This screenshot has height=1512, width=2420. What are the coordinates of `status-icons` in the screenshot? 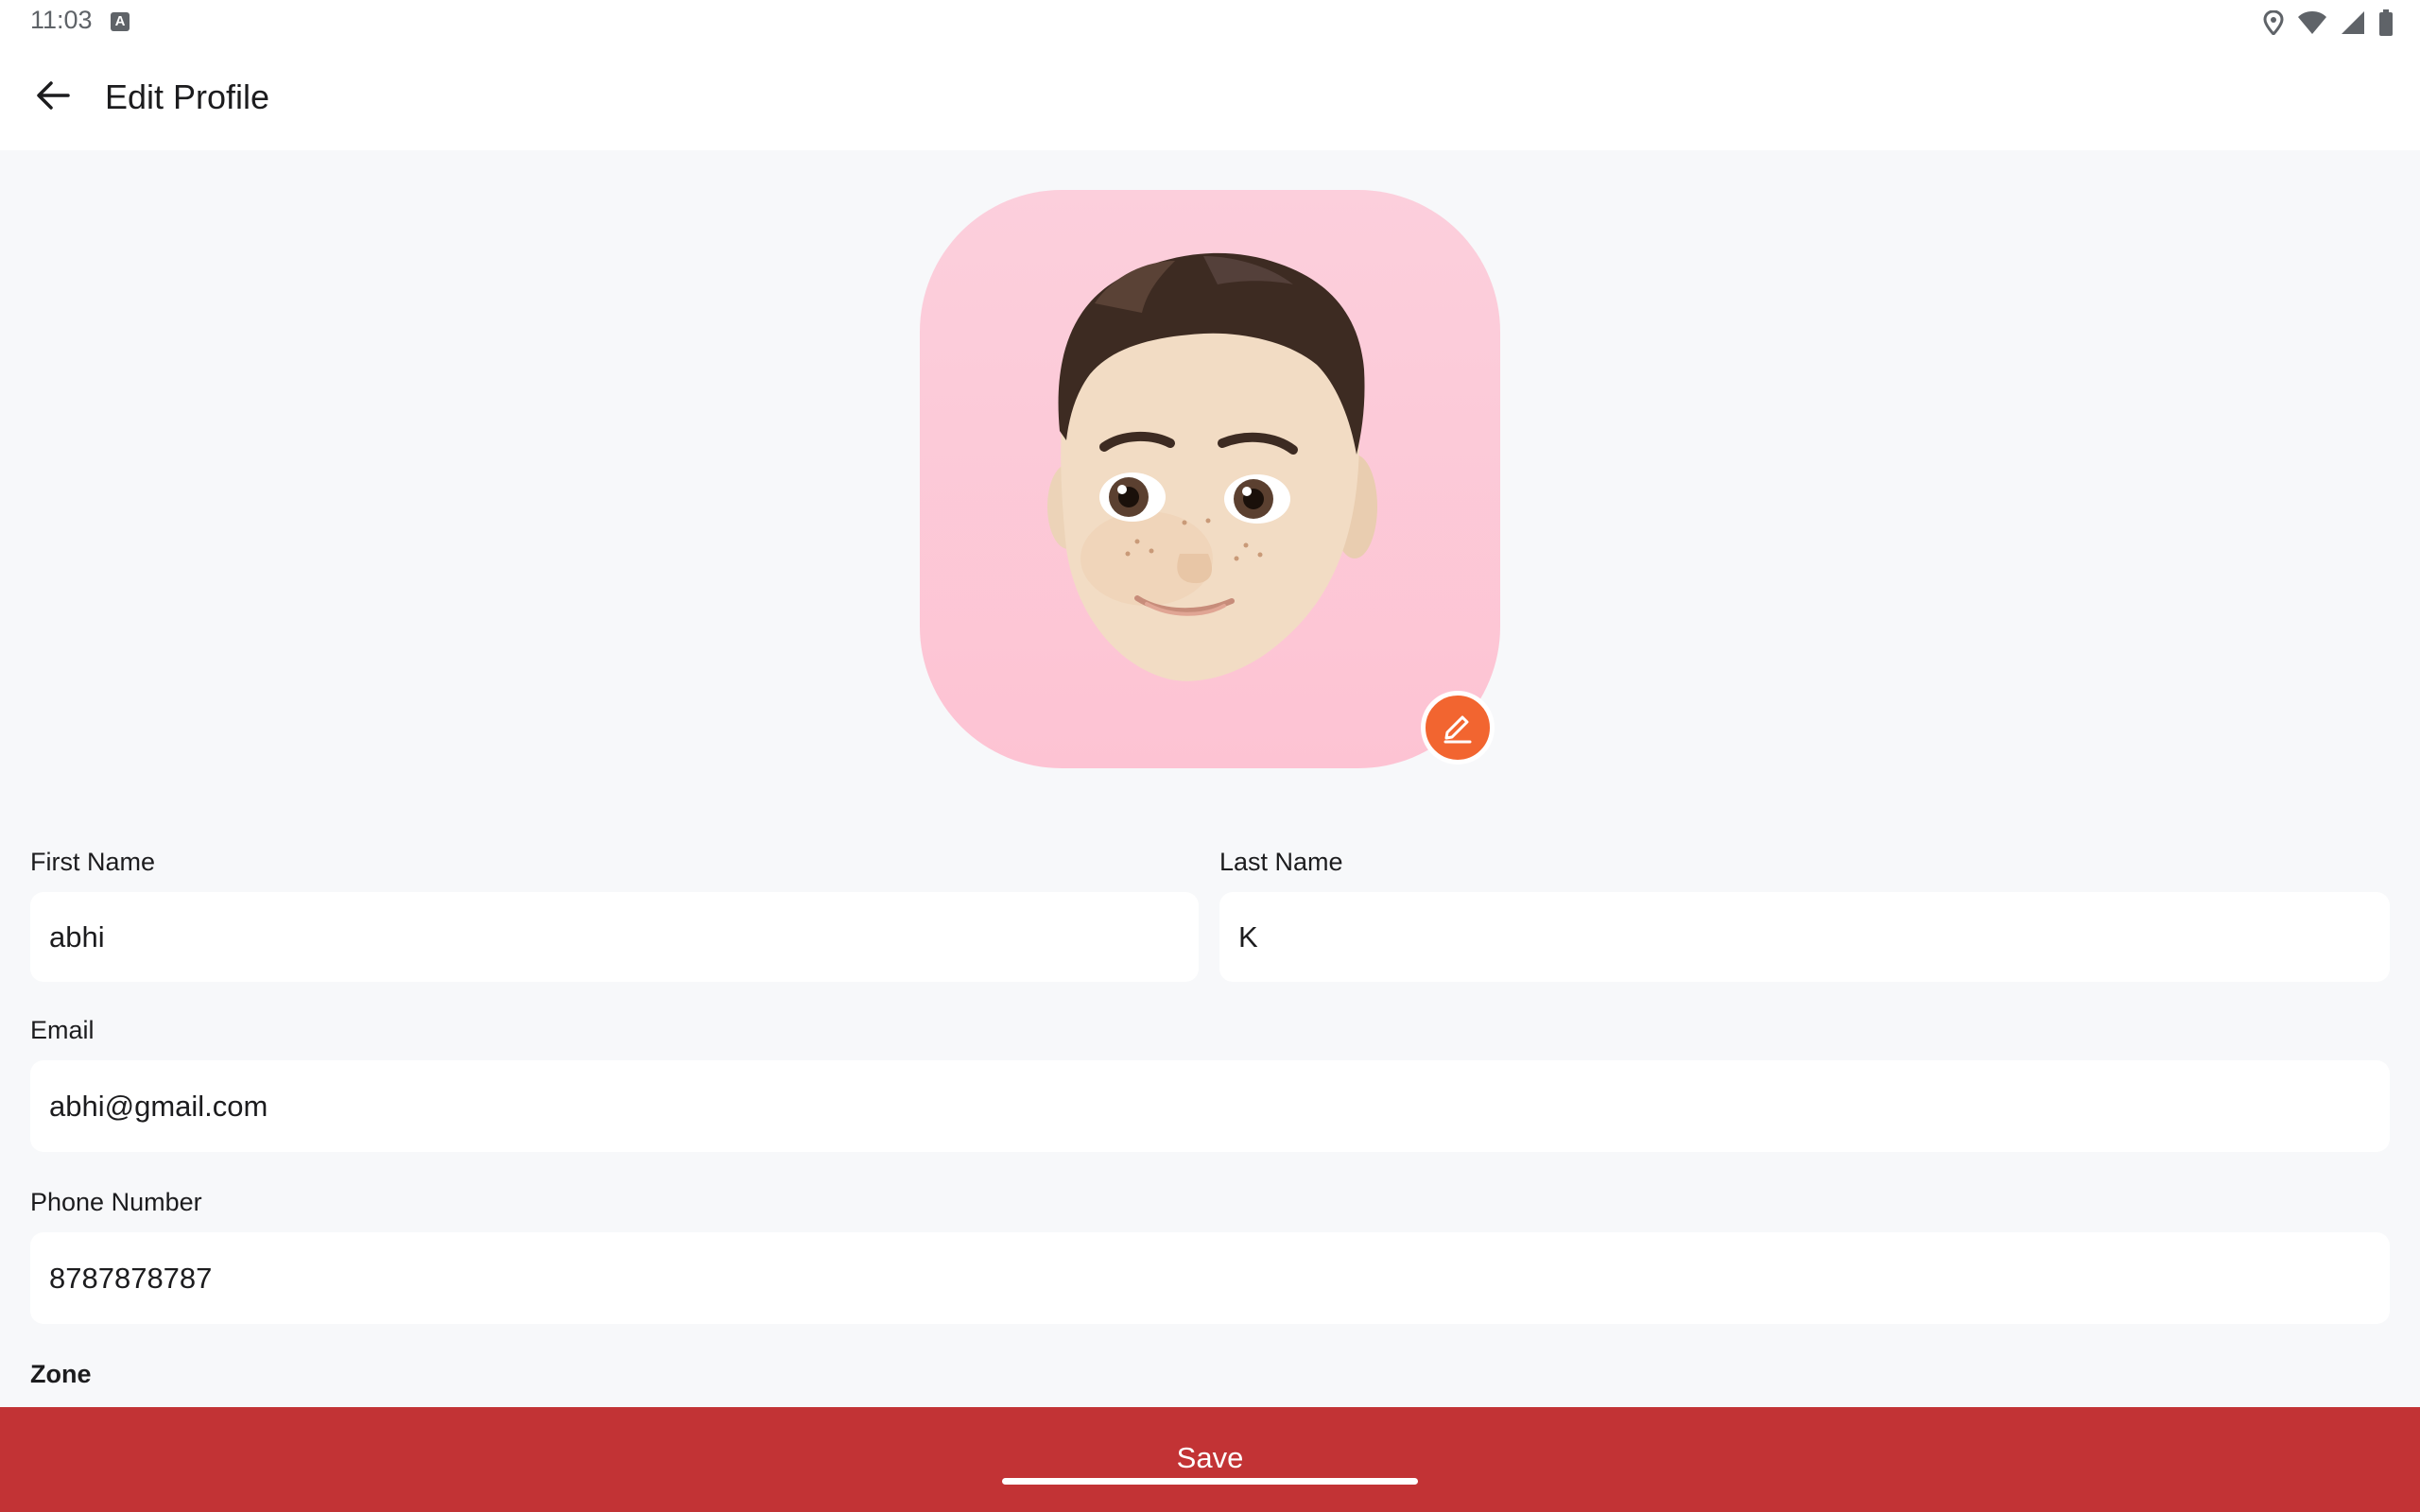 It's located at (2328, 23).